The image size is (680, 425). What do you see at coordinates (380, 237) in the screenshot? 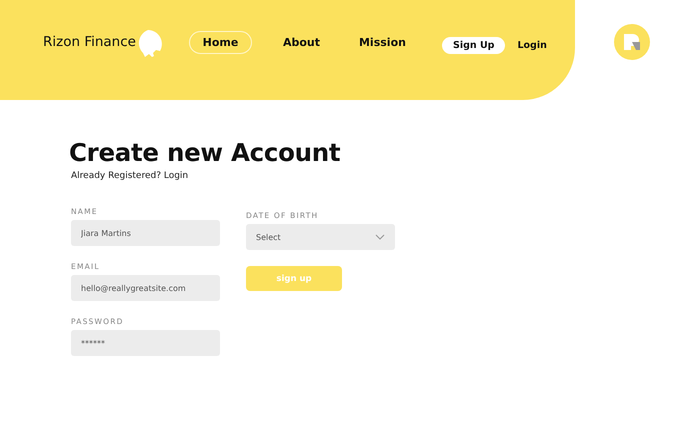
I see `chevron-down-icon` at bounding box center [380, 237].